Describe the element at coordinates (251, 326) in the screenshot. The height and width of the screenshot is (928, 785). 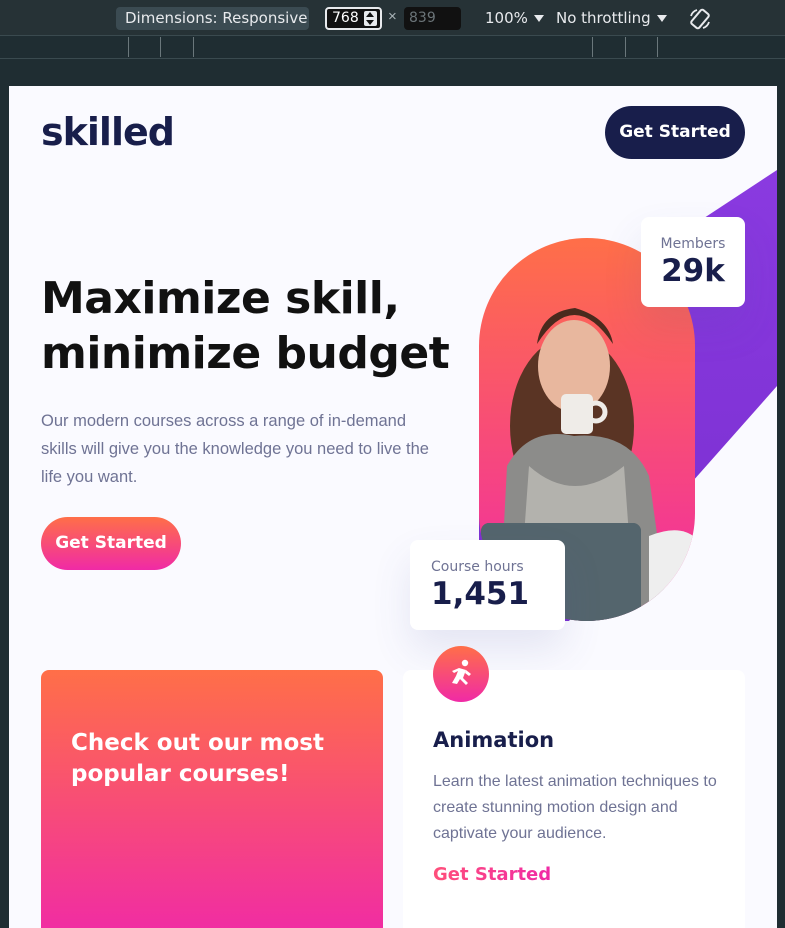
I see `hero-title: Maximize skill, minimize budget` at that location.